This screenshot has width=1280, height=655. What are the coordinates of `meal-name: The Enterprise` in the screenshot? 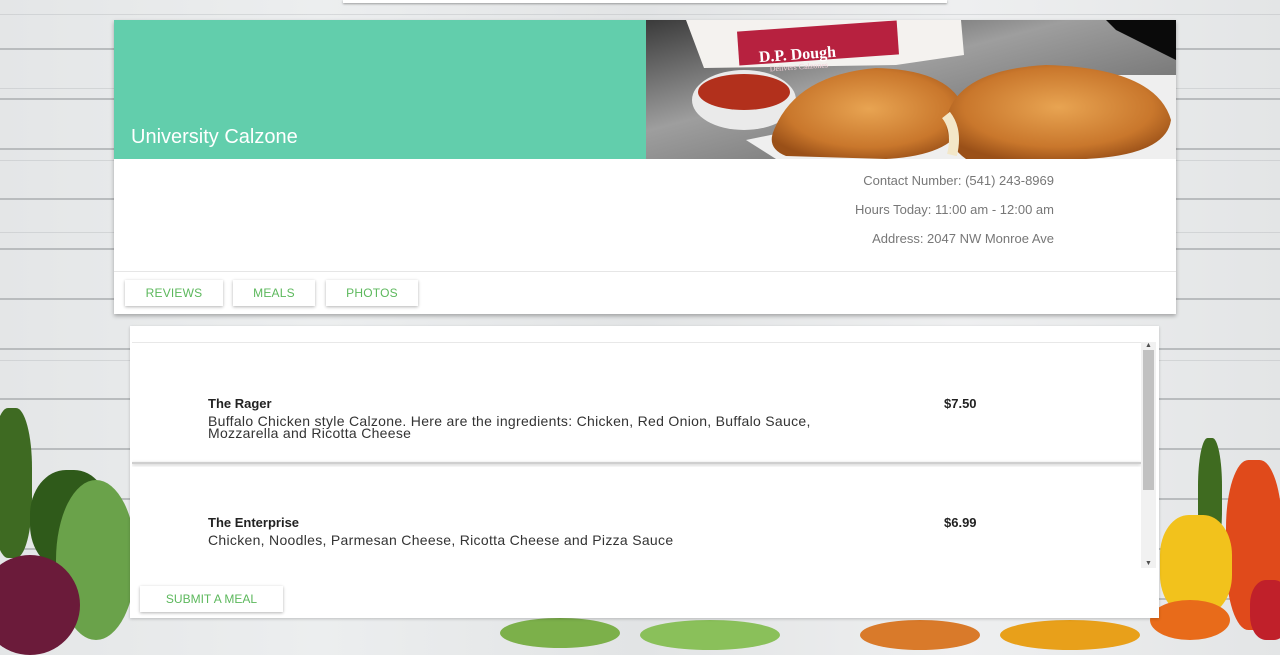 It's located at (254, 522).